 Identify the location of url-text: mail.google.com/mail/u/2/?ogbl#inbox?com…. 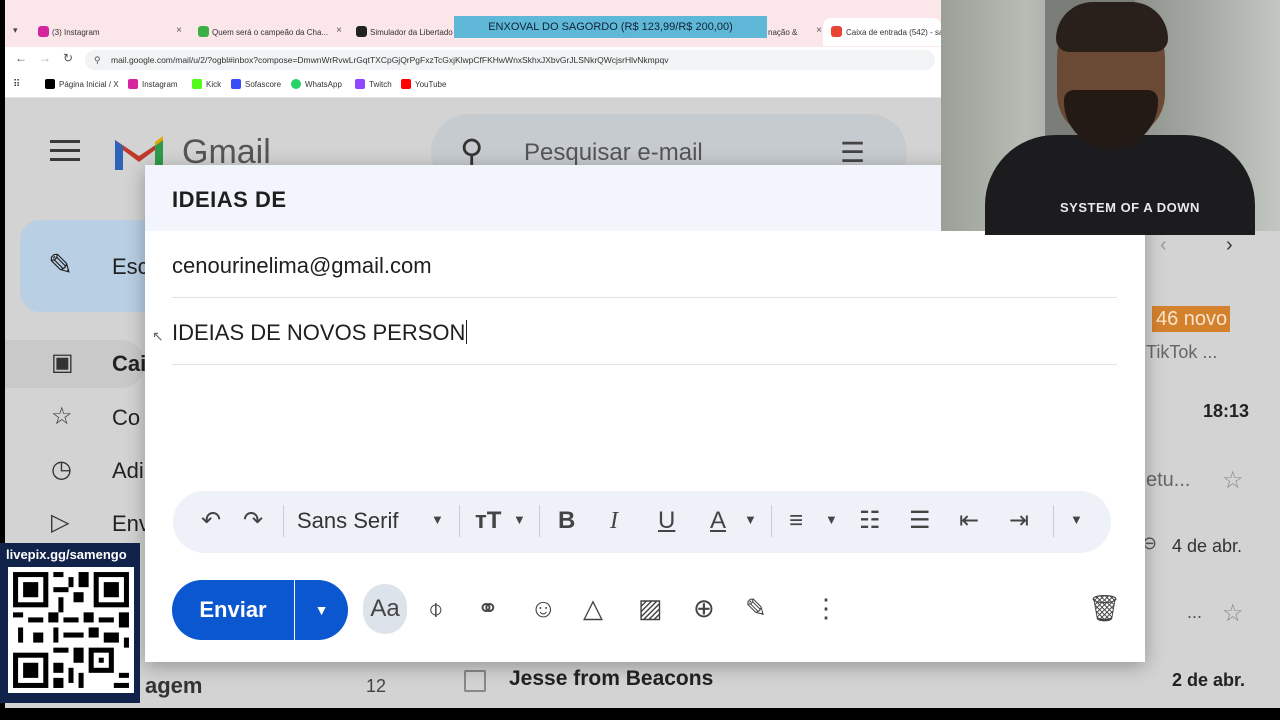
(390, 60).